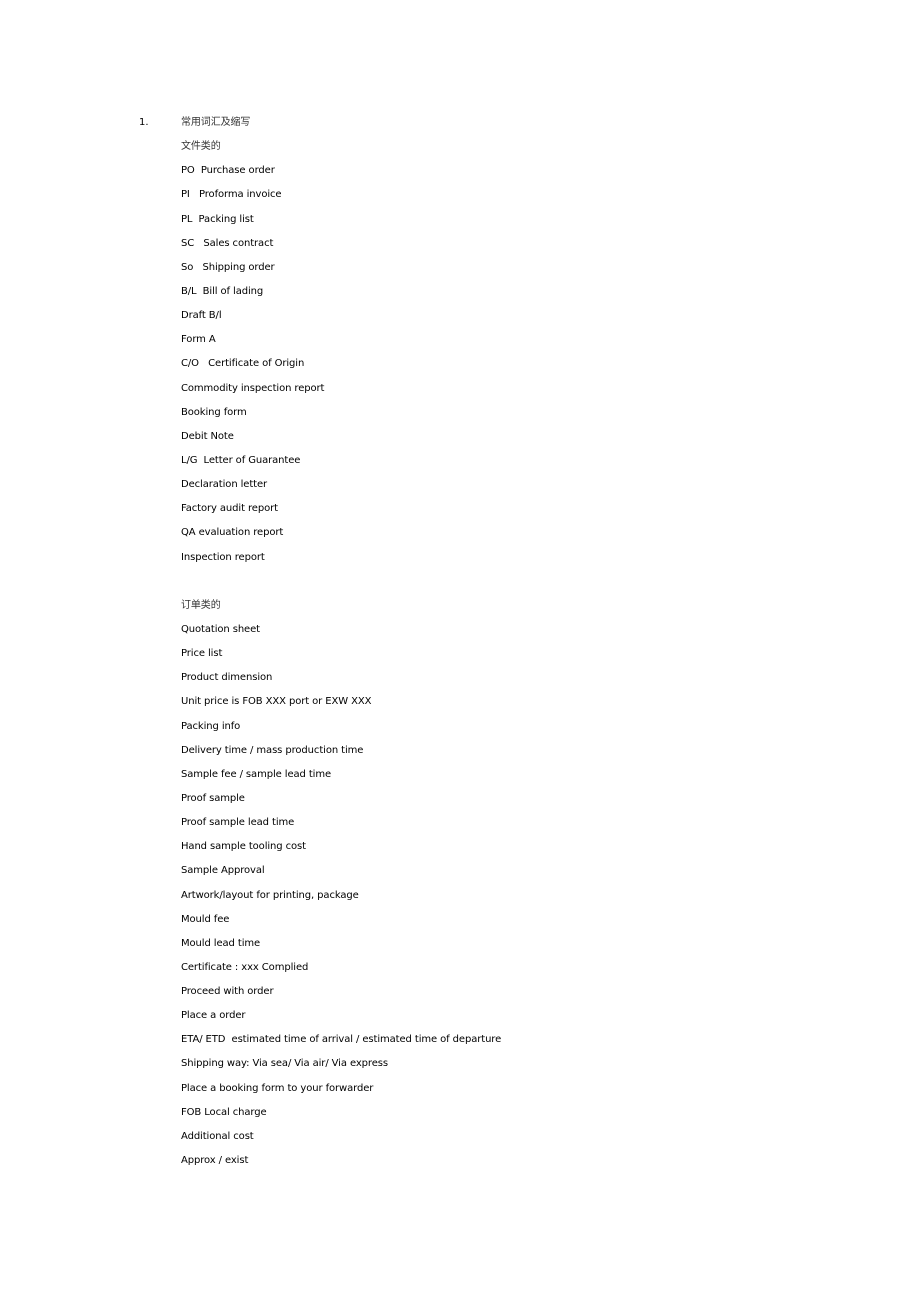 This screenshot has height=1302, width=920. What do you see at coordinates (201, 605) in the screenshot?
I see `group-heading: 订单类的` at bounding box center [201, 605].